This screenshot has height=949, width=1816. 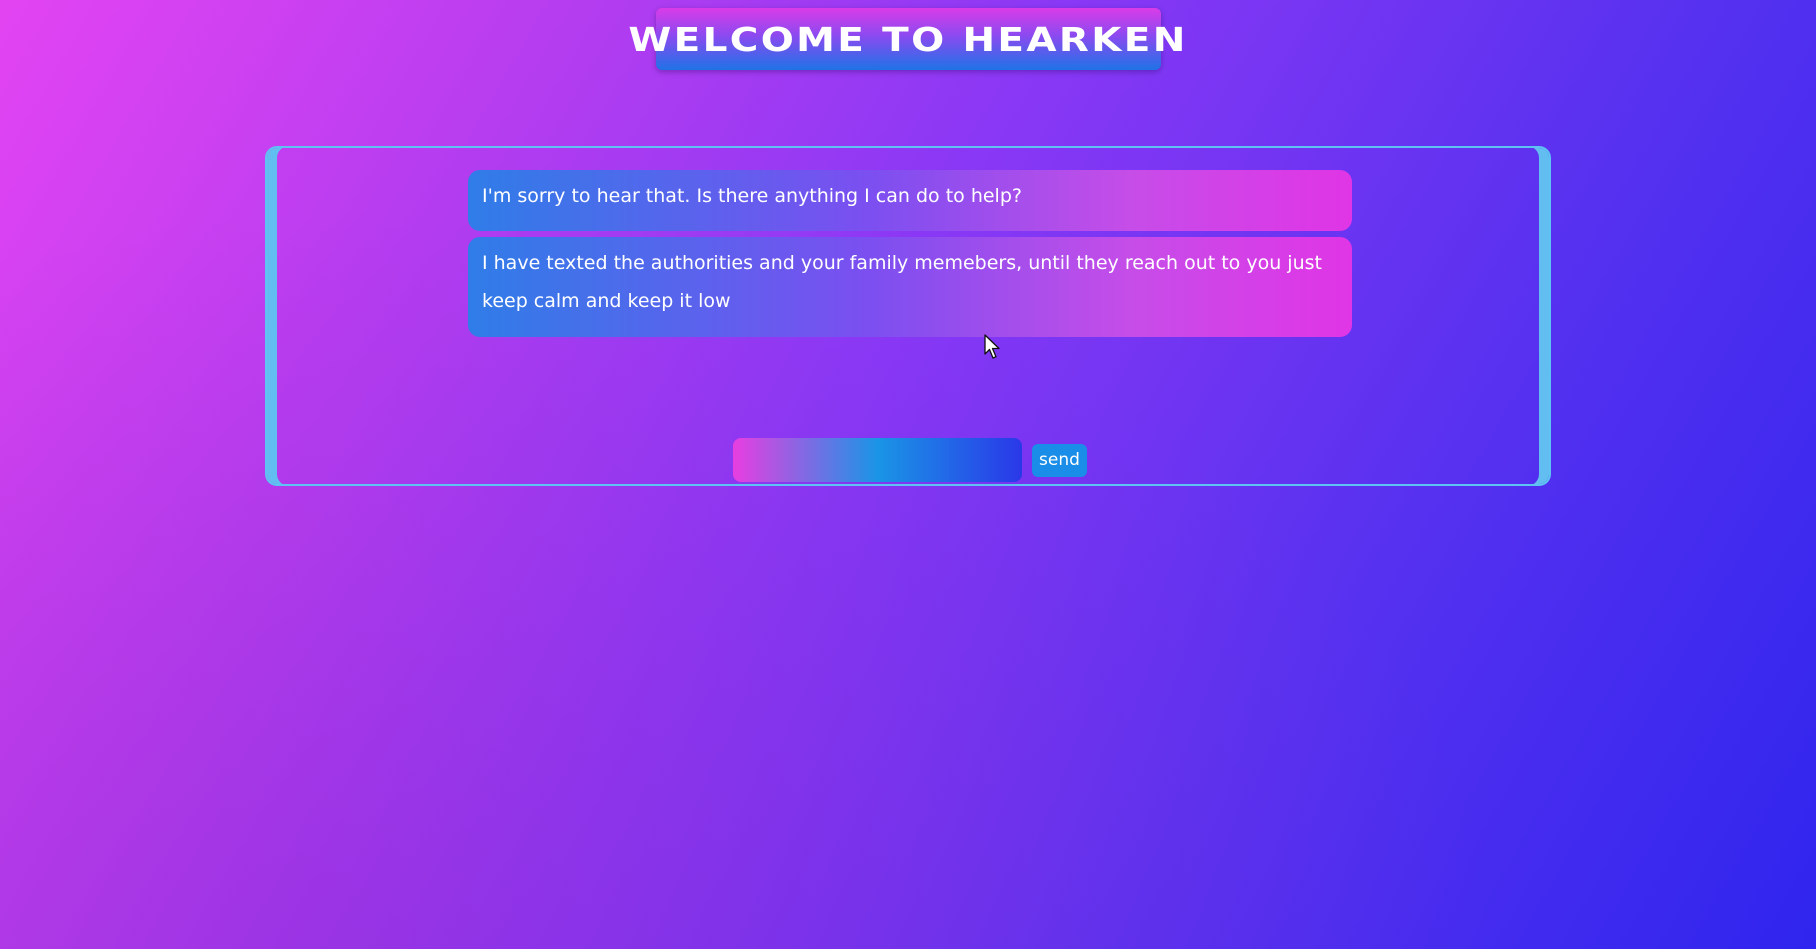 I want to click on message-input, so click(x=877, y=460).